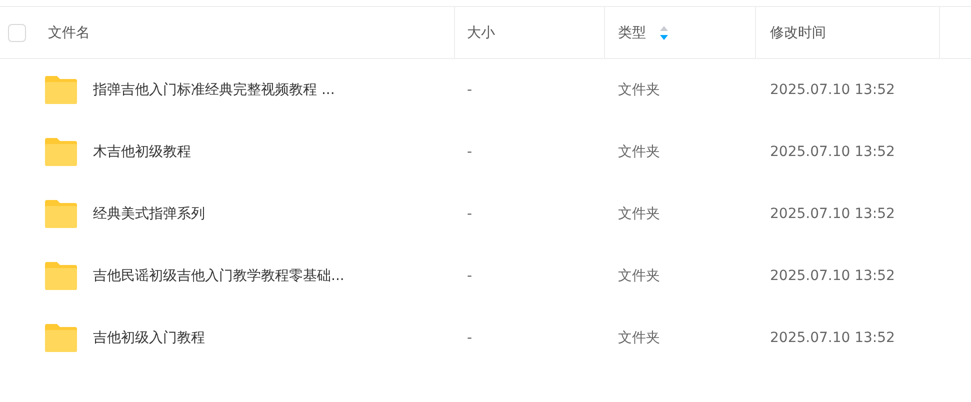 The width and height of the screenshot is (971, 402). Describe the element at coordinates (142, 152) in the screenshot. I see `file-name: 木吉他初级教程` at that location.